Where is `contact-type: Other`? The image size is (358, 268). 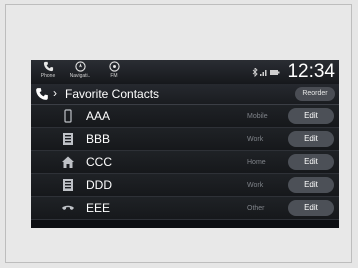 contact-type: Other is located at coordinates (256, 208).